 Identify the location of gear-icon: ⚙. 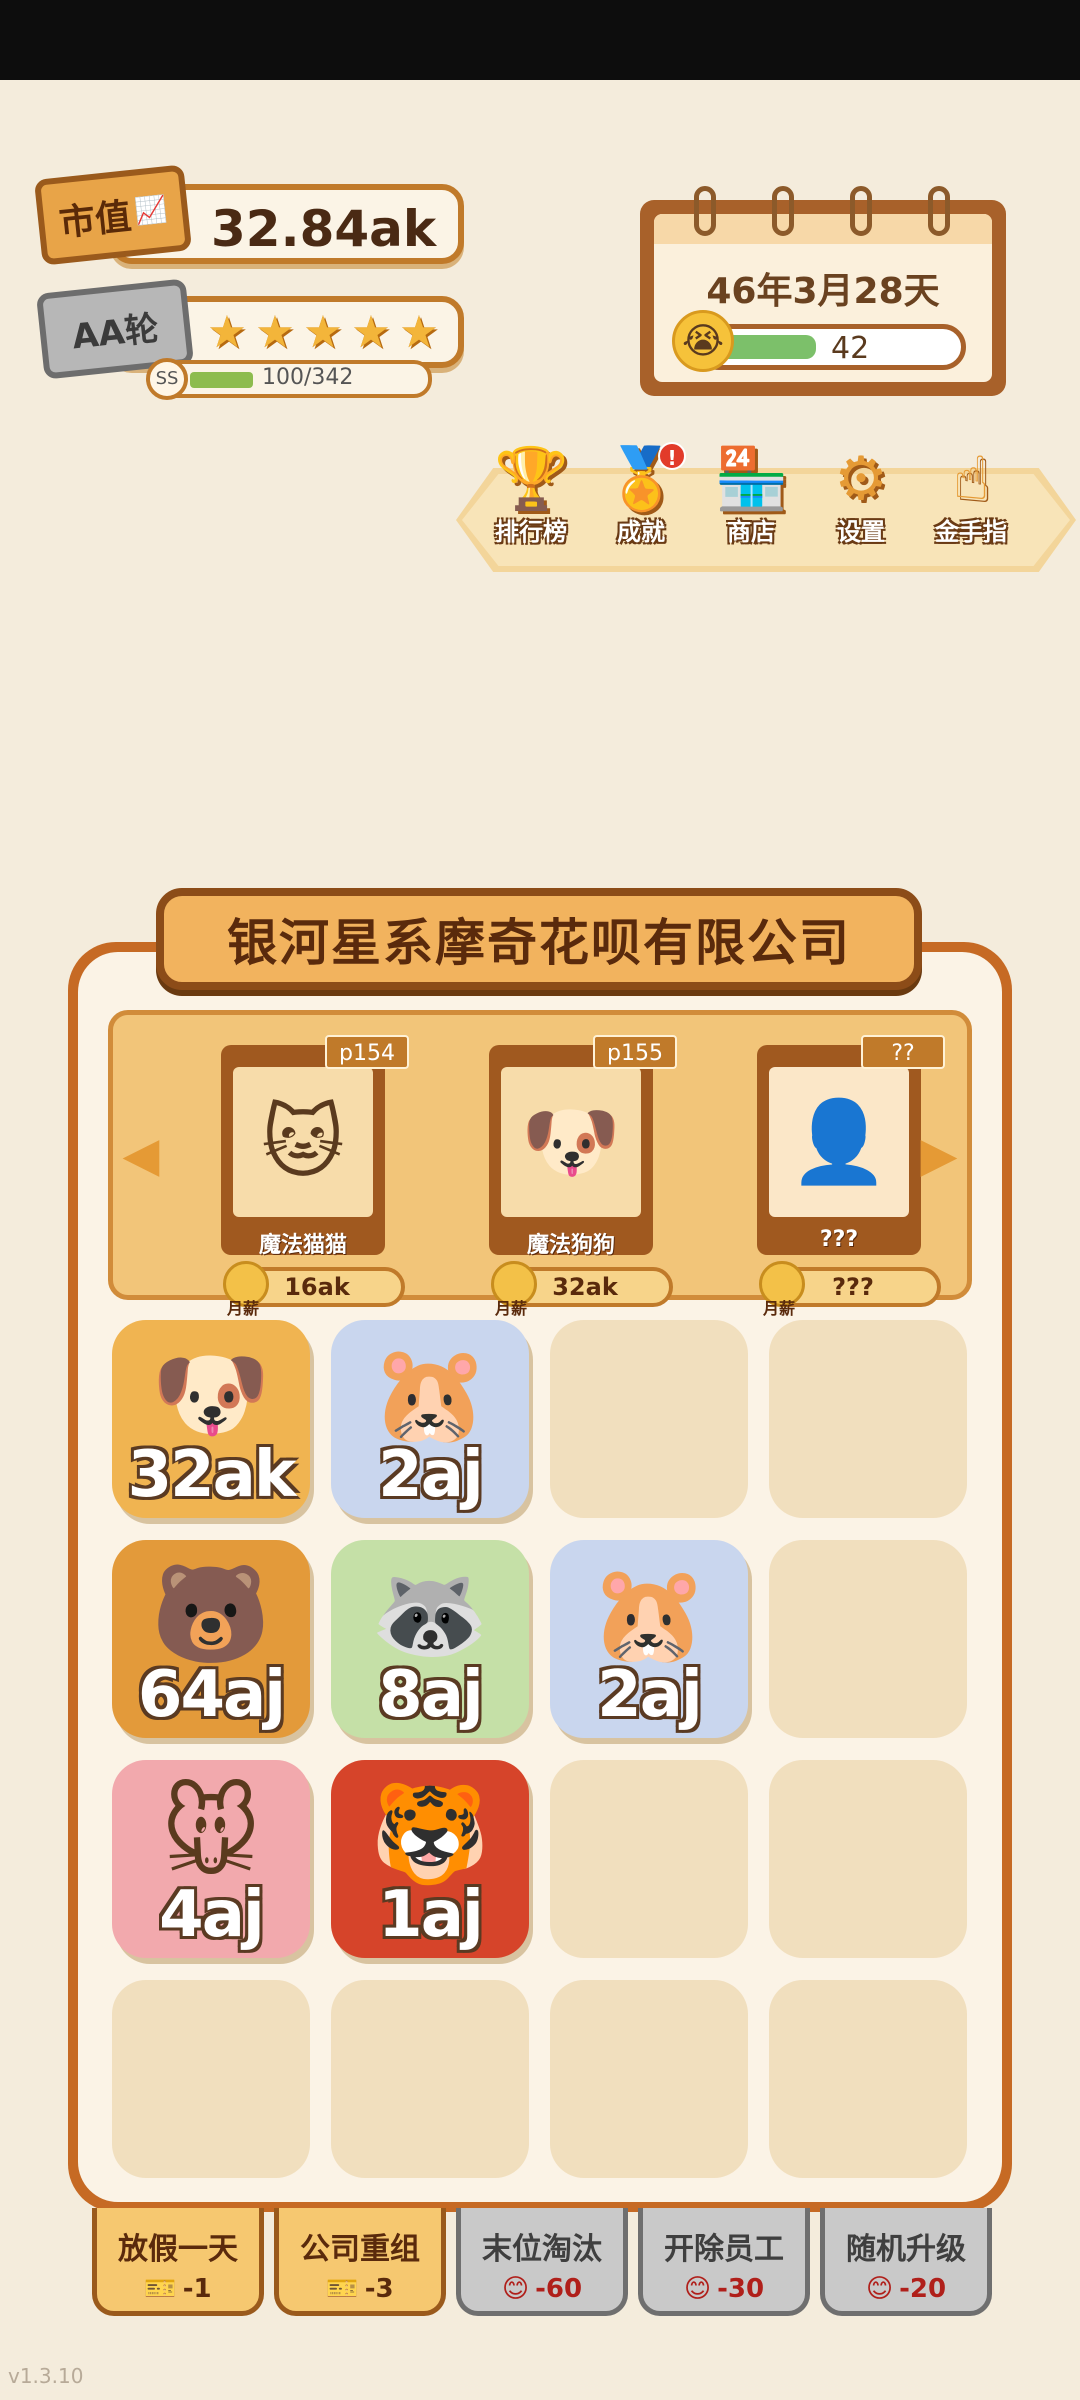
(861, 479).